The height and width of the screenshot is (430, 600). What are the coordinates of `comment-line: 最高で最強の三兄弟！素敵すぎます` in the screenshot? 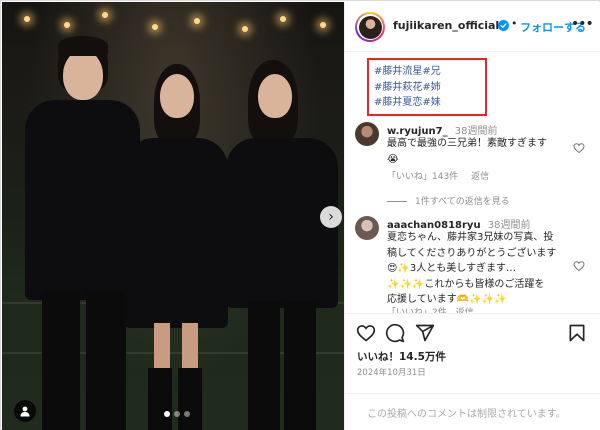 It's located at (467, 143).